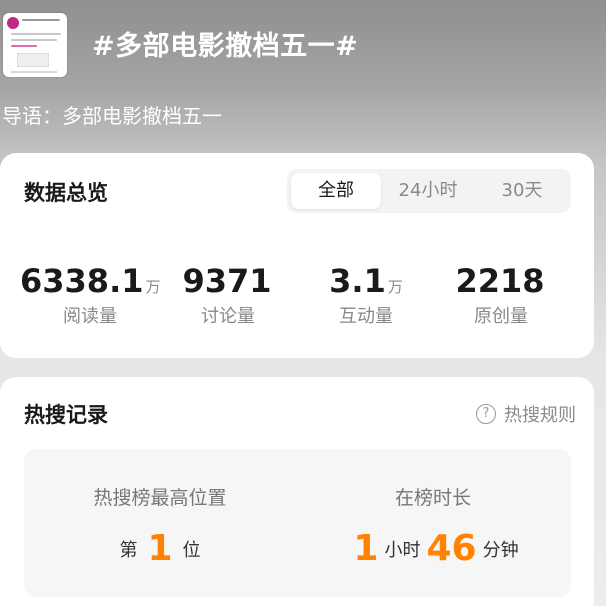 The image size is (606, 606). Describe the element at coordinates (357, 281) in the screenshot. I see `stat-value: 3.1` at that location.